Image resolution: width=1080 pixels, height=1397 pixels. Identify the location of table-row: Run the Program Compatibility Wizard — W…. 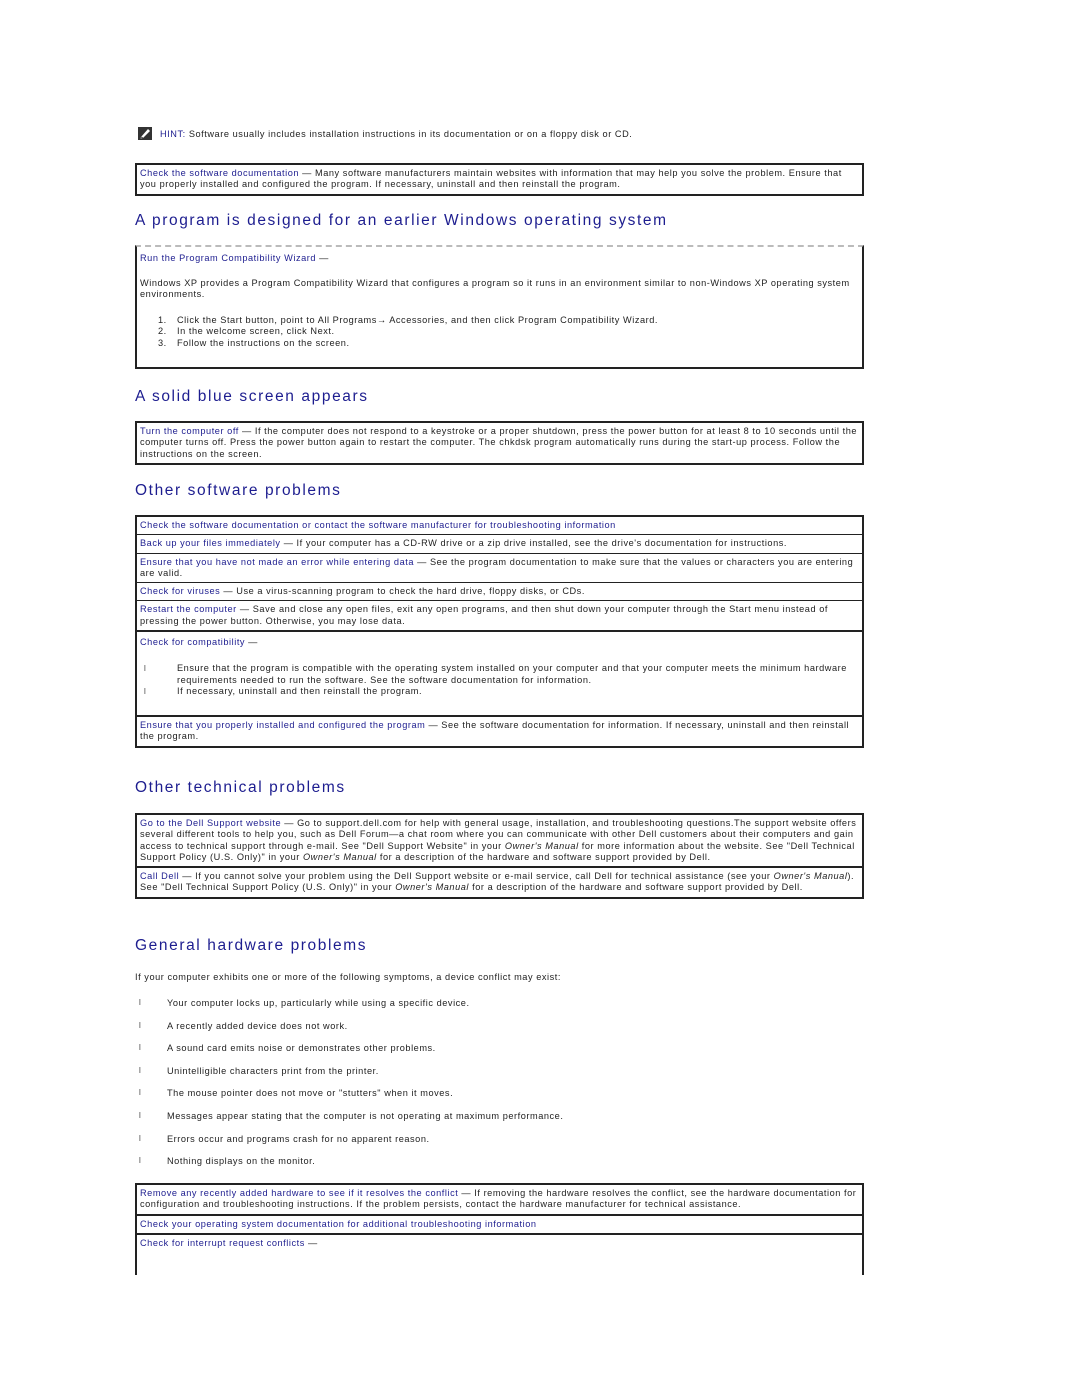
(499, 300).